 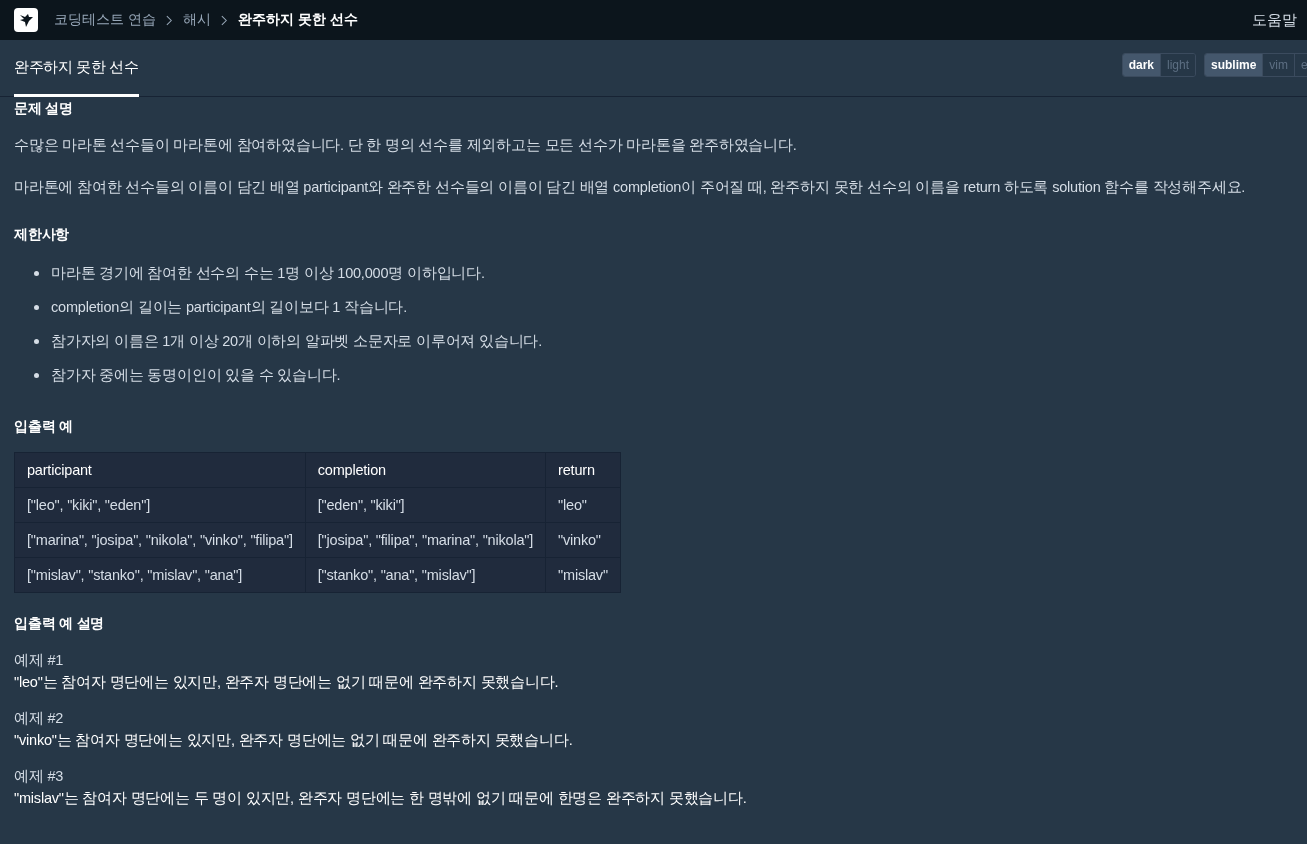 What do you see at coordinates (39, 660) in the screenshot?
I see `example-title: 예제 #1` at bounding box center [39, 660].